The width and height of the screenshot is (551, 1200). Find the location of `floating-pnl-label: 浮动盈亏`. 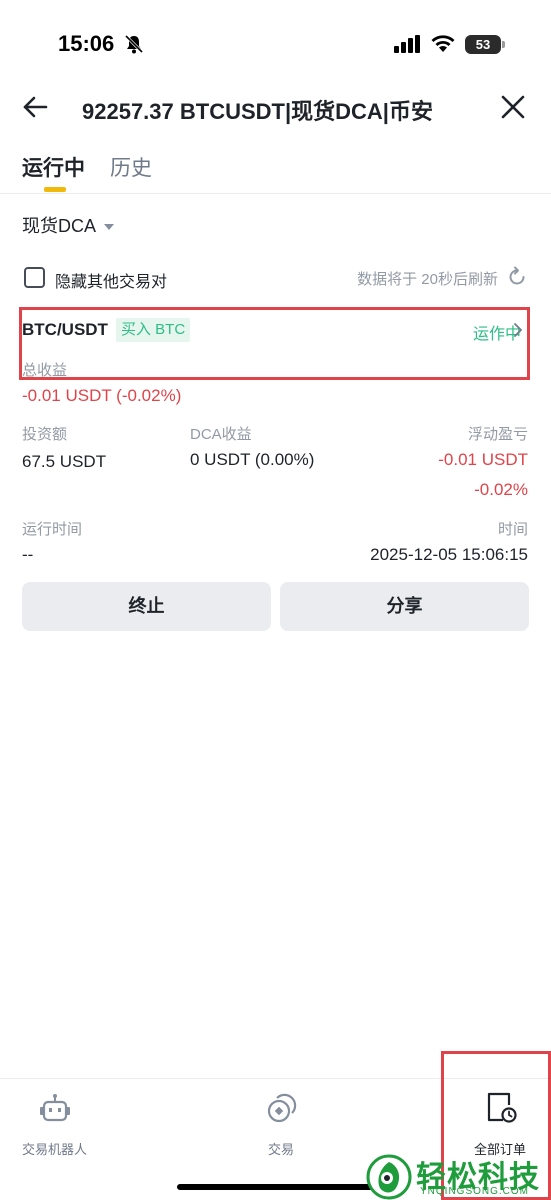

floating-pnl-label: 浮动盈亏 is located at coordinates (497, 434).